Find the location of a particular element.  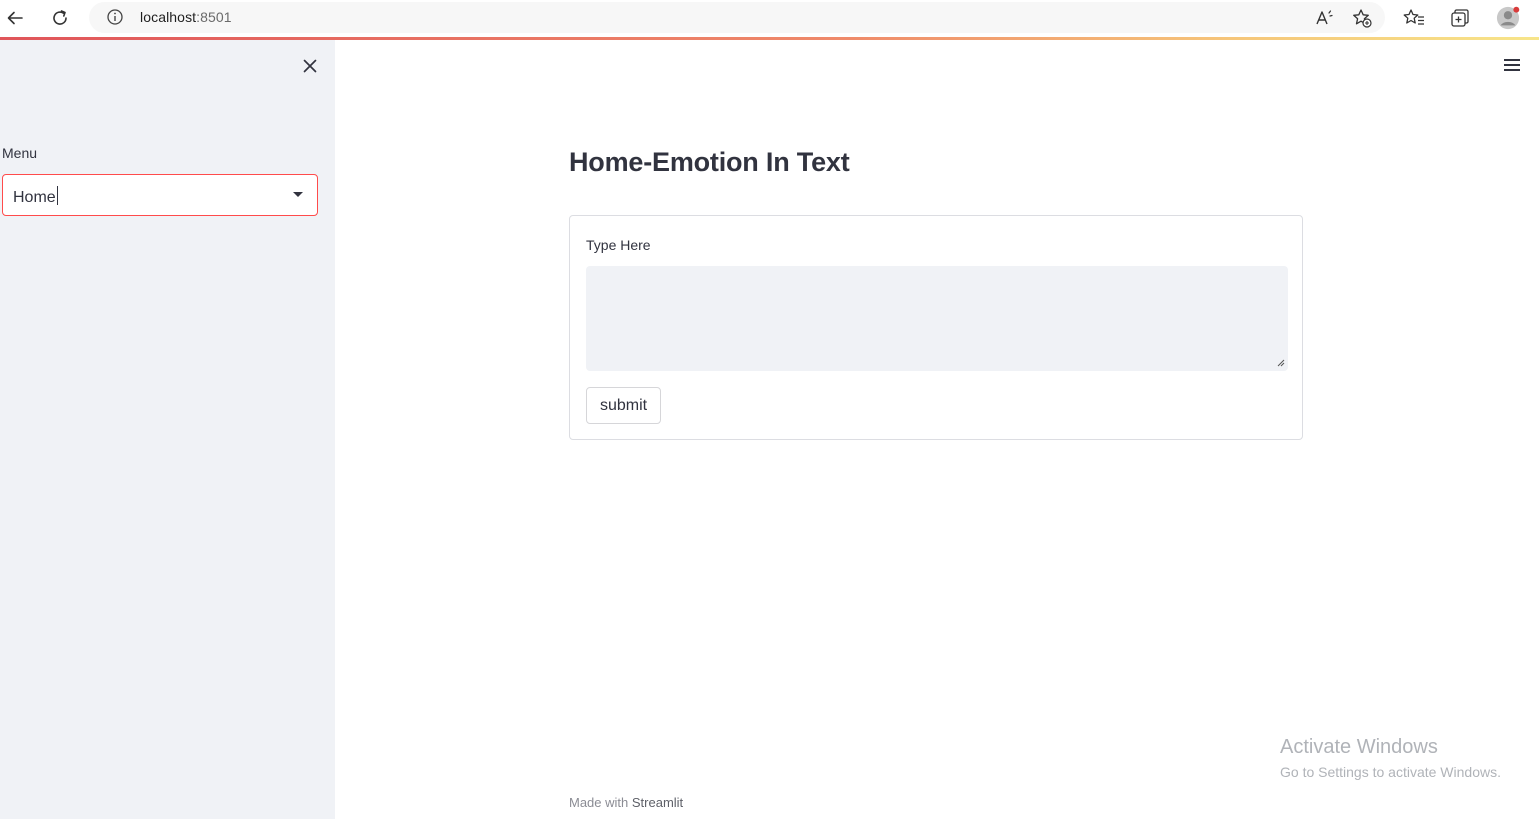

profile-icon is located at coordinates (1508, 18).